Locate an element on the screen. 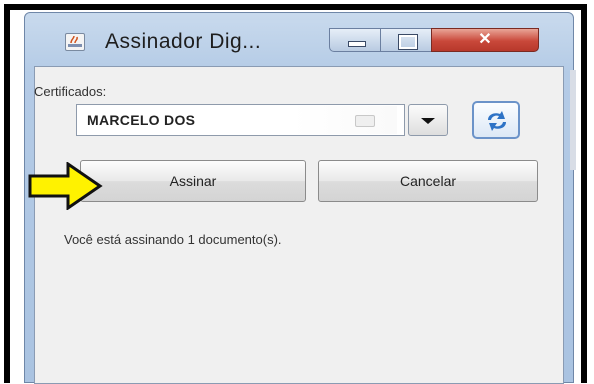 The width and height of the screenshot is (594, 384). ellipsis-icon is located at coordinates (365, 121).